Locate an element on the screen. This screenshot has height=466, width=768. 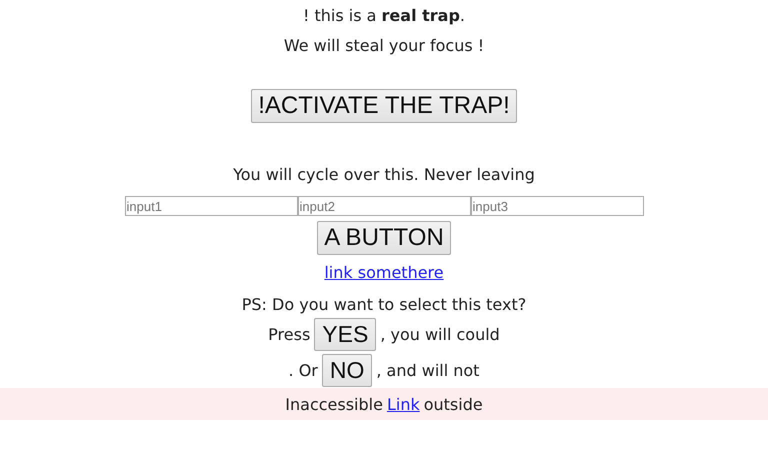
question-text: PS: Do you want to select this text? is located at coordinates (384, 304).